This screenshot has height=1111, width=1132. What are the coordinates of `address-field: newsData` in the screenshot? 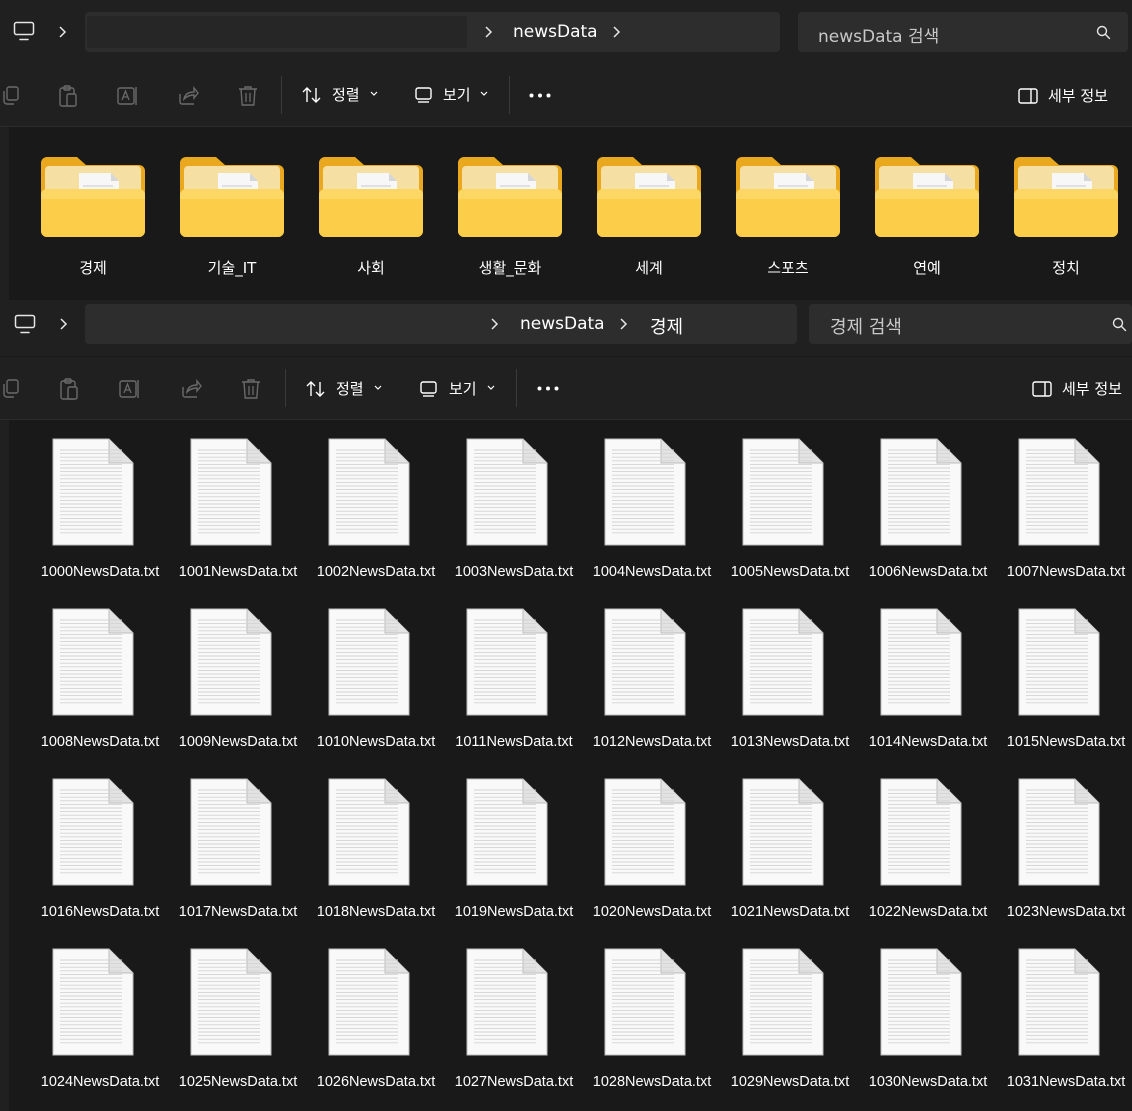 It's located at (432, 32).